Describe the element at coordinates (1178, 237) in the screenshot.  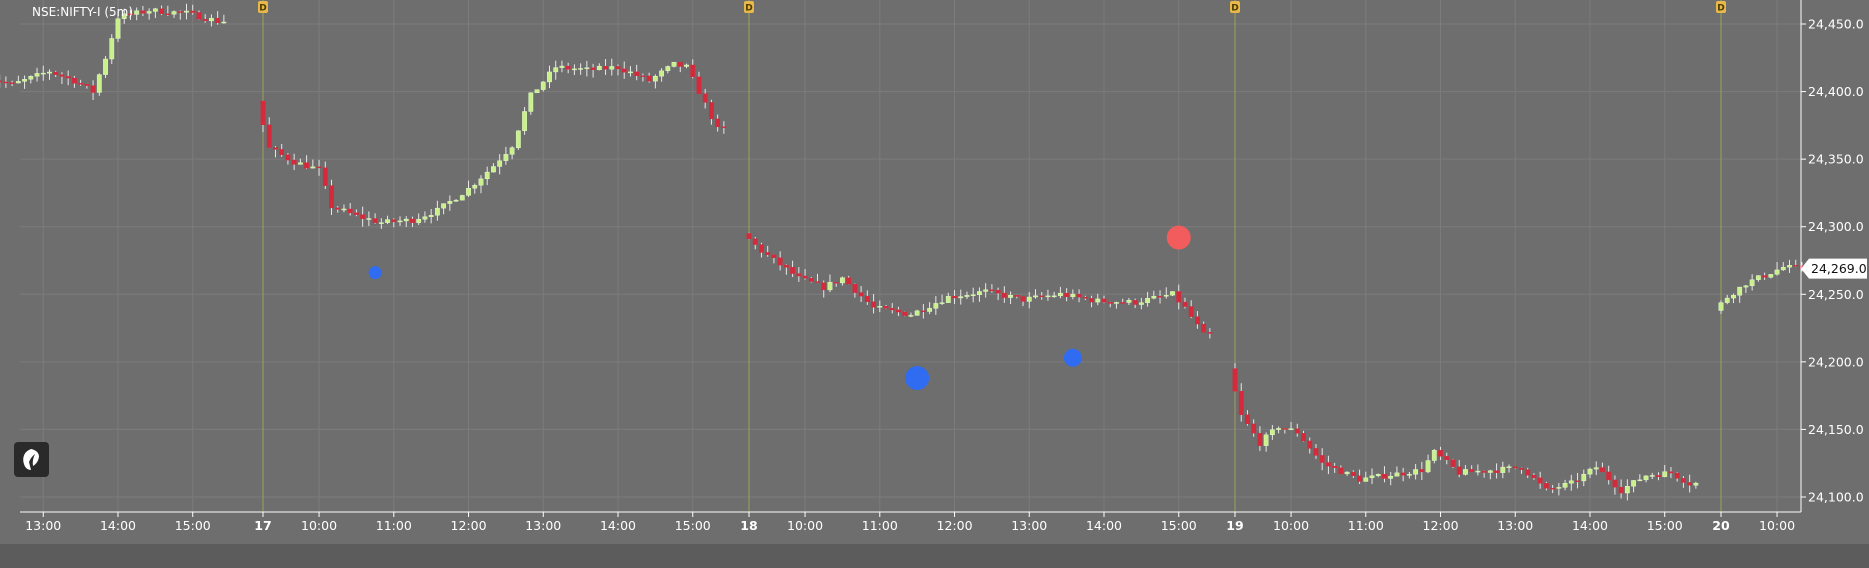
I see `red-signal-marker` at that location.